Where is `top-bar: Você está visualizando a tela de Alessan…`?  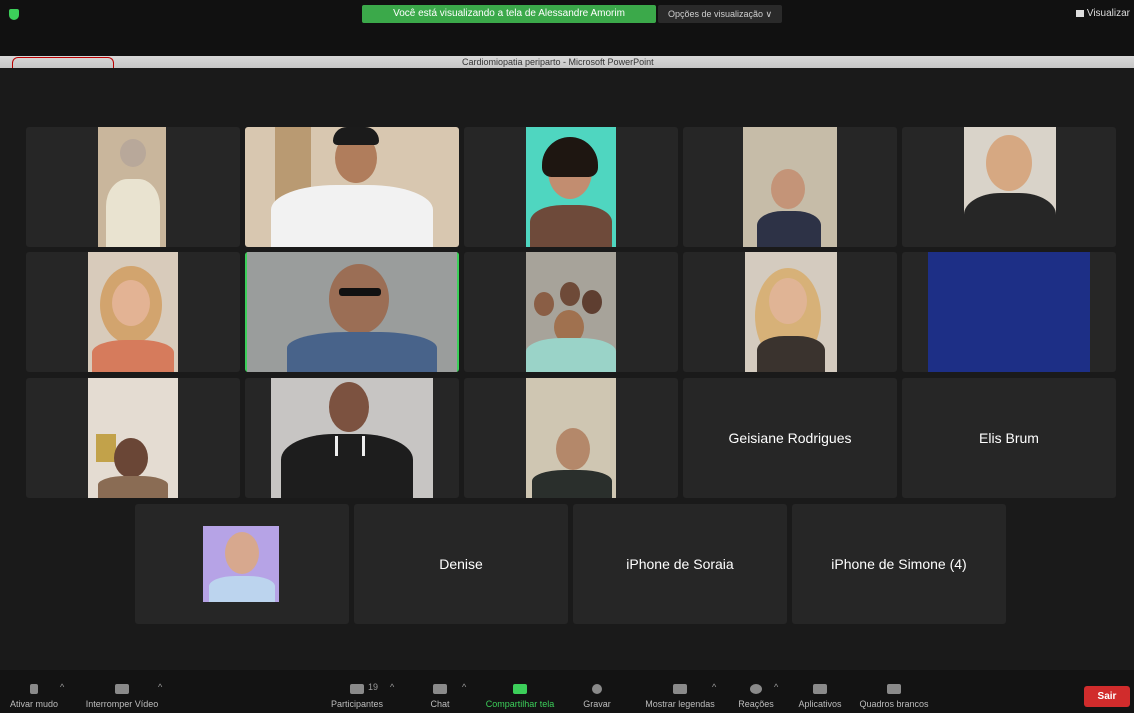 top-bar: Você está visualizando a tela de Alessan… is located at coordinates (567, 28).